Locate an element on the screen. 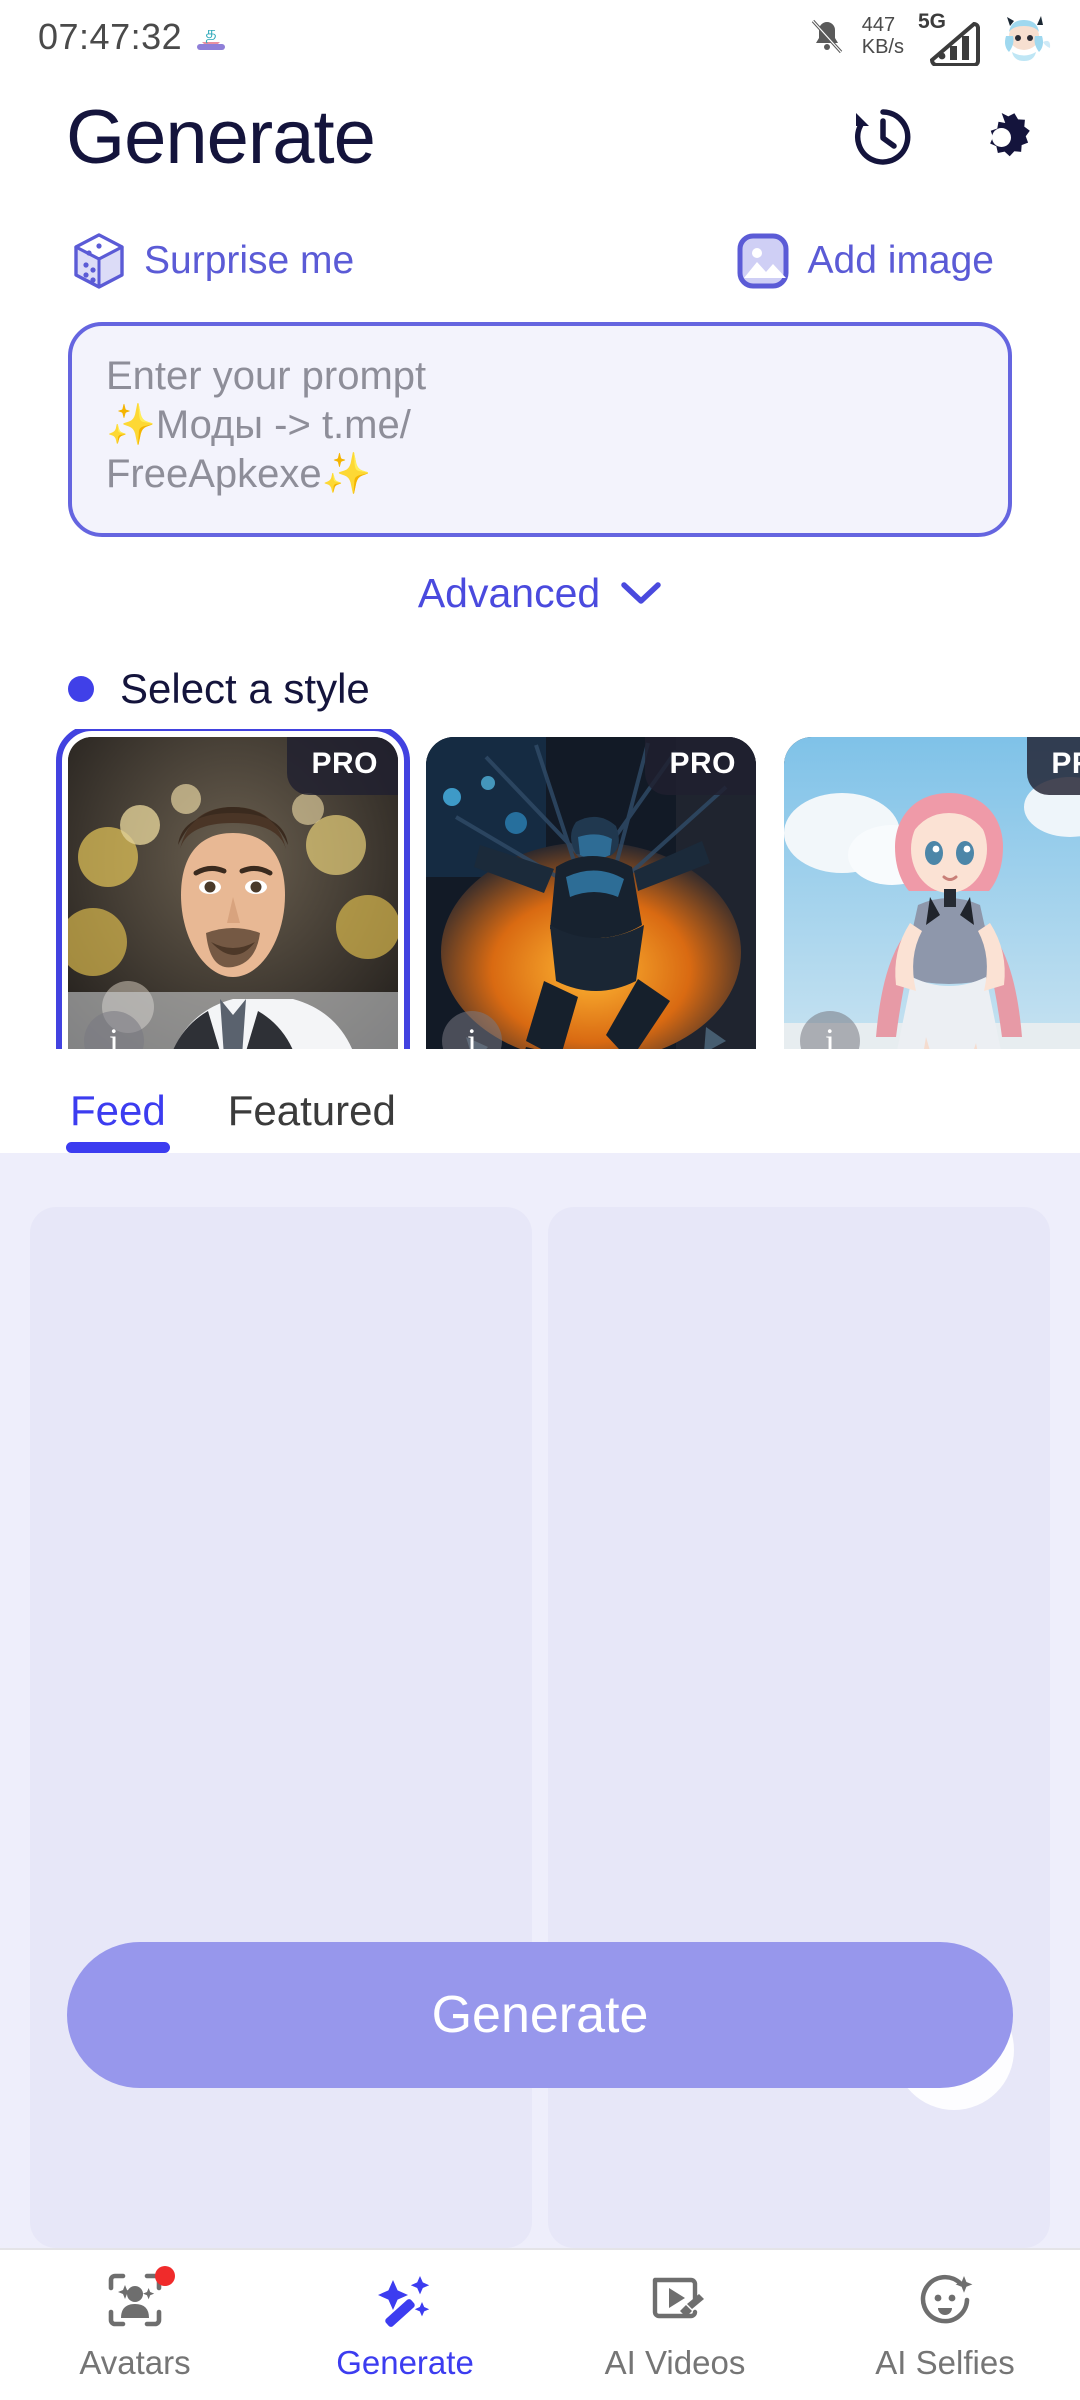 The height and width of the screenshot is (2400, 1080). advanced-label: Advanced is located at coordinates (509, 592).